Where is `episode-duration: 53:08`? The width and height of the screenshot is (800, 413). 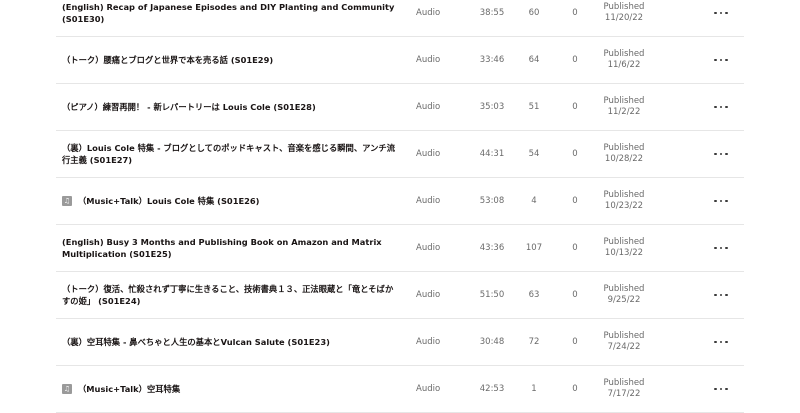 episode-duration: 53:08 is located at coordinates (492, 201).